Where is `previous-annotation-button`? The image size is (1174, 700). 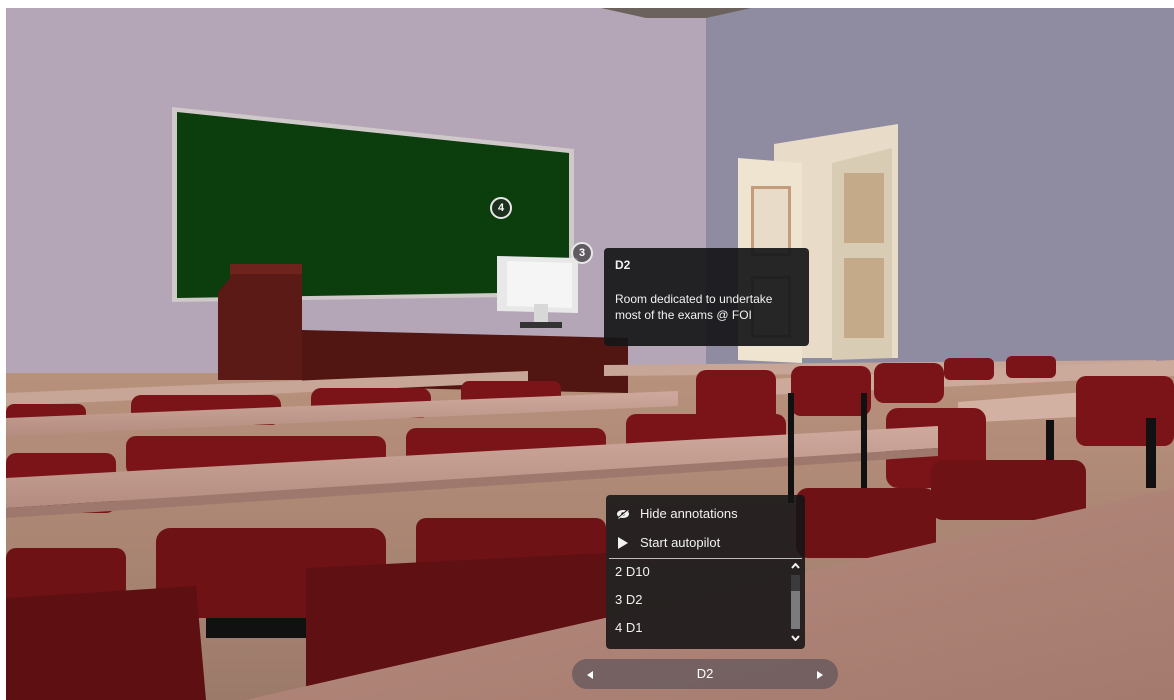
previous-annotation-button is located at coordinates (590, 674).